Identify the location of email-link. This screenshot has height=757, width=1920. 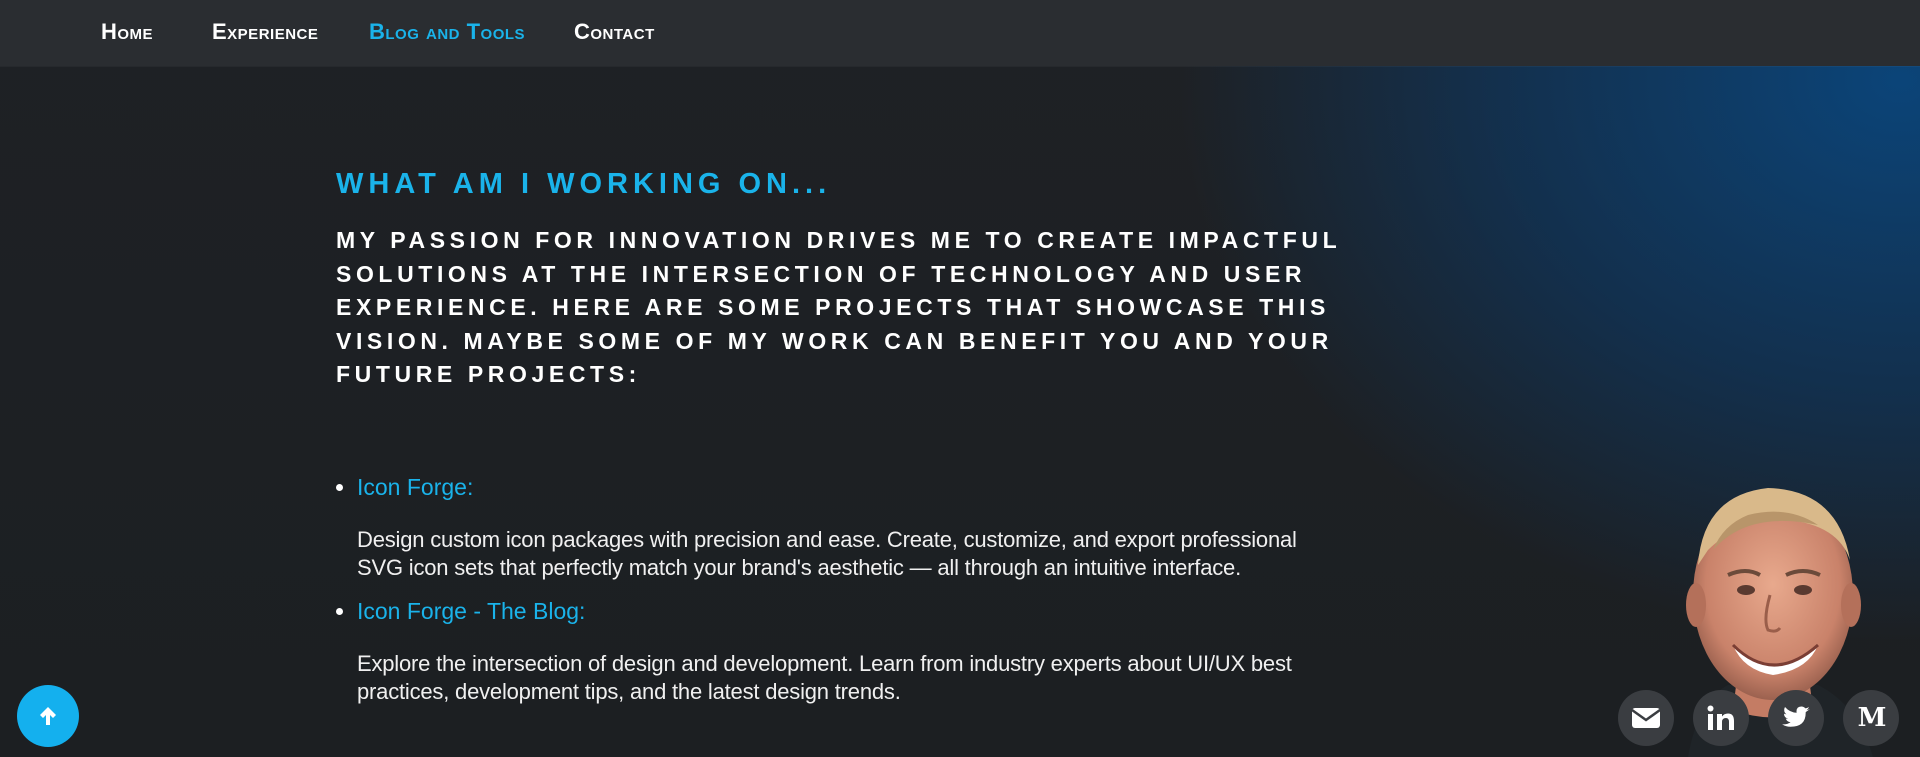
(1646, 718).